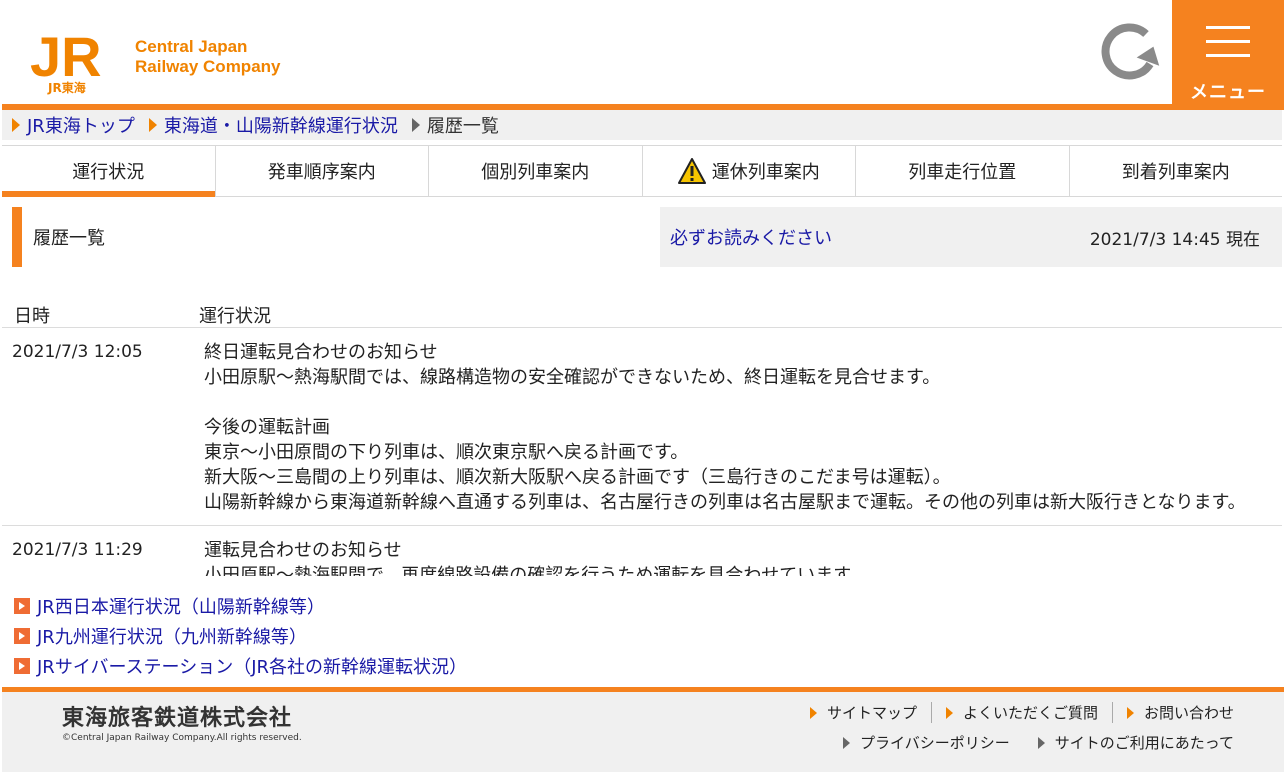 The width and height of the screenshot is (1284, 772). Describe the element at coordinates (69, 238) in the screenshot. I see `section-title: 履歴一覧` at that location.